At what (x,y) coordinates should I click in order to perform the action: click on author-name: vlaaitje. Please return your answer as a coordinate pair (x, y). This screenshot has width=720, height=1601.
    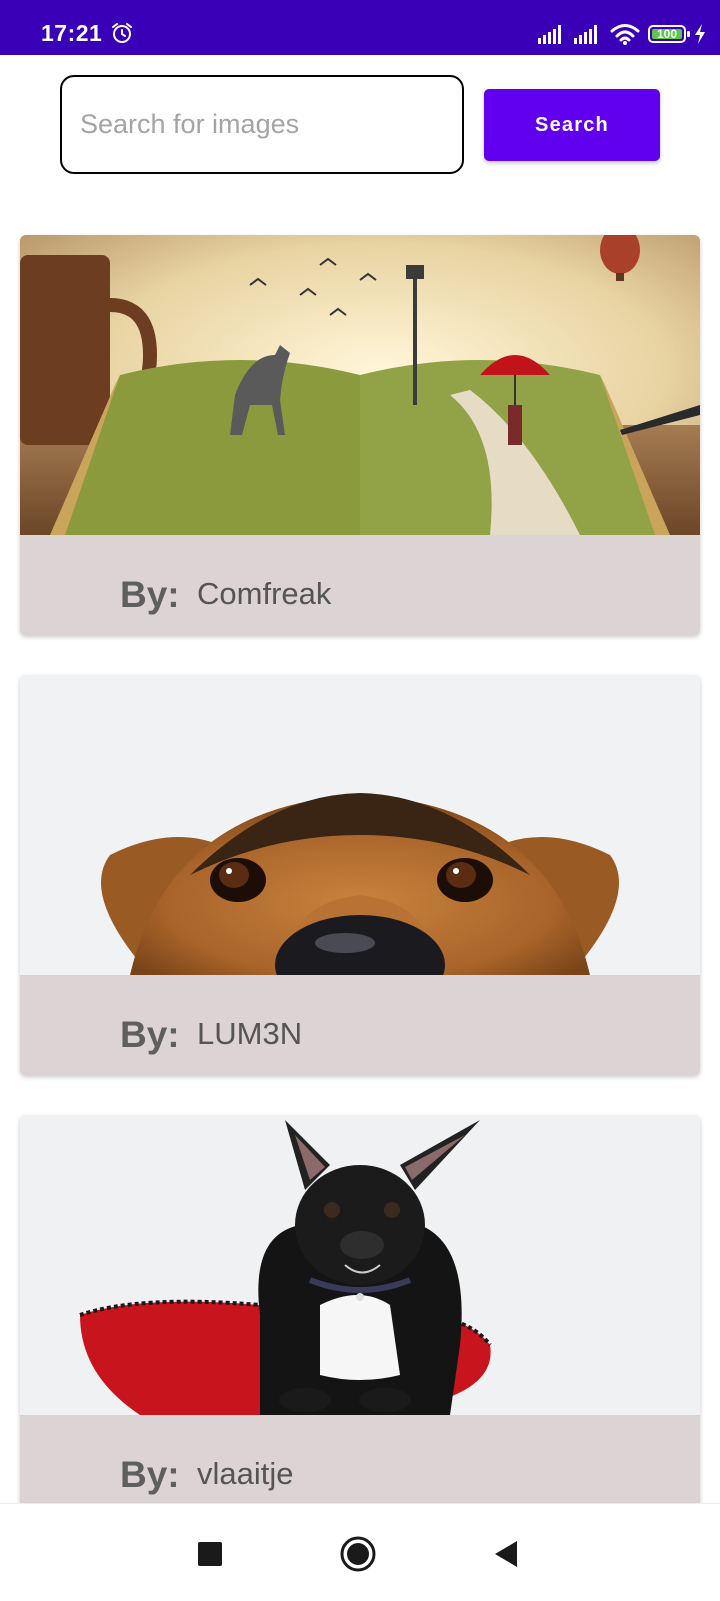
    Looking at the image, I should click on (245, 1473).